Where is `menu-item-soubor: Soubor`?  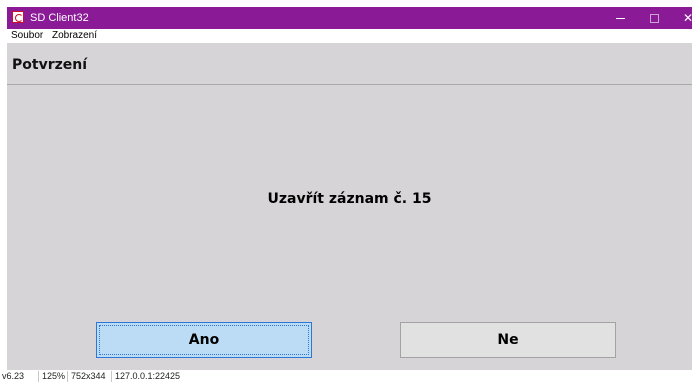 menu-item-soubor: Soubor is located at coordinates (27, 36).